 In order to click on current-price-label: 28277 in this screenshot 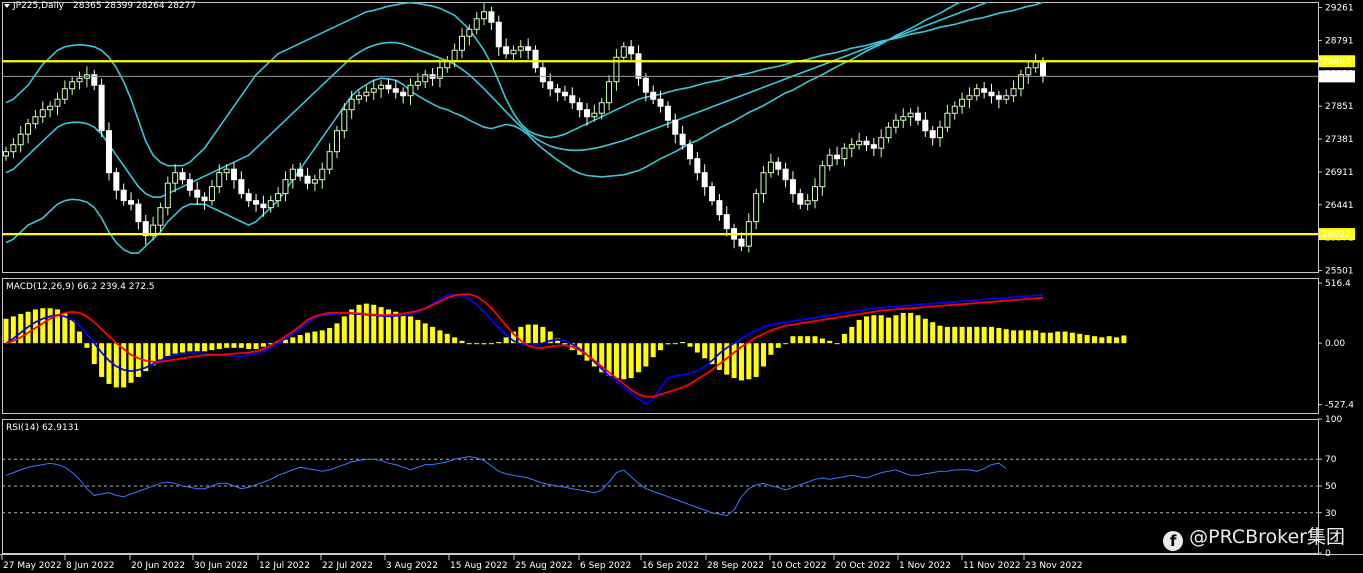, I will do `click(1336, 77)`.